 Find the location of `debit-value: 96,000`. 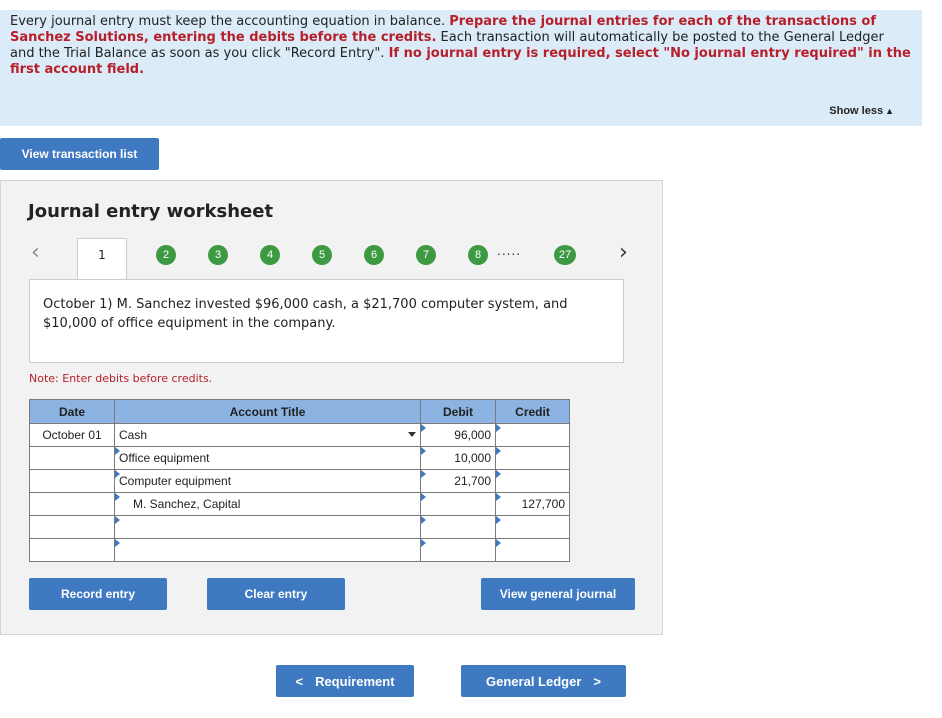

debit-value: 96,000 is located at coordinates (472, 435).